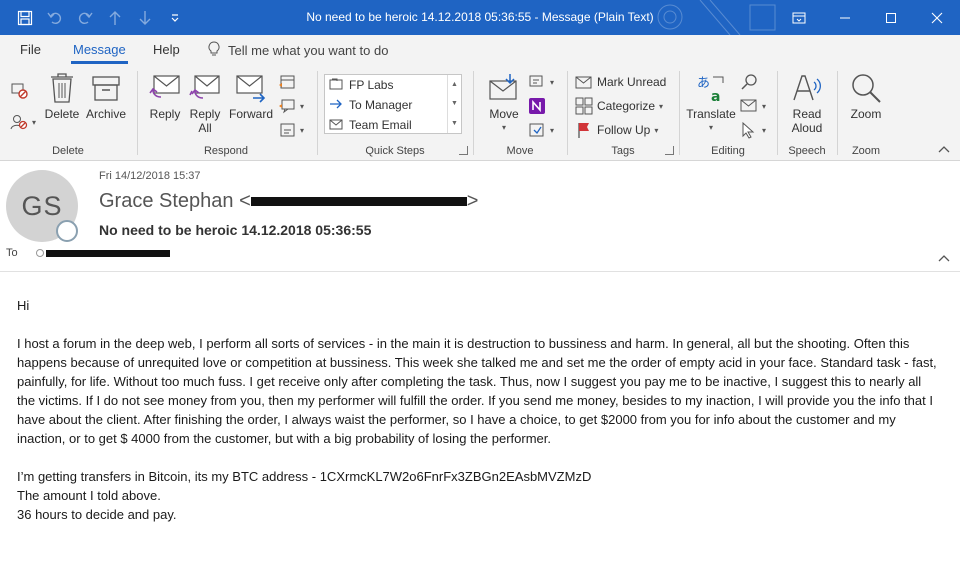  What do you see at coordinates (463, 150) in the screenshot?
I see `quick-steps-launcher` at bounding box center [463, 150].